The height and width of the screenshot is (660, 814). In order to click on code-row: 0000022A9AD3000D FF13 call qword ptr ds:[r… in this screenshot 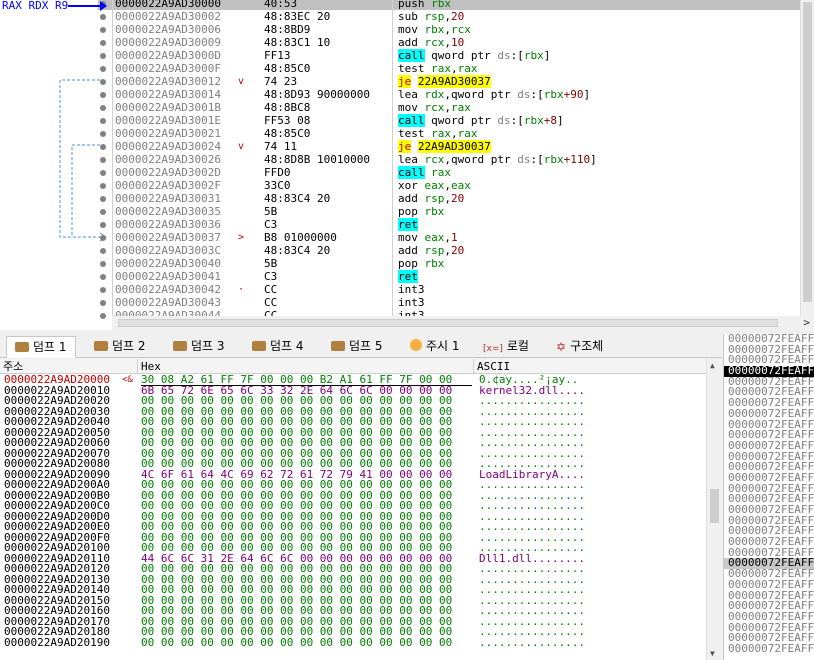, I will do `click(453, 55)`.